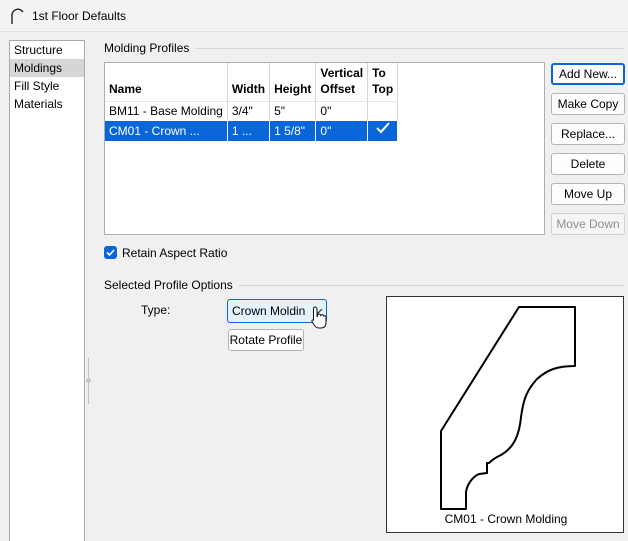 This screenshot has height=541, width=628. What do you see at coordinates (293, 131) in the screenshot?
I see `cell-height: 1 5/8"` at bounding box center [293, 131].